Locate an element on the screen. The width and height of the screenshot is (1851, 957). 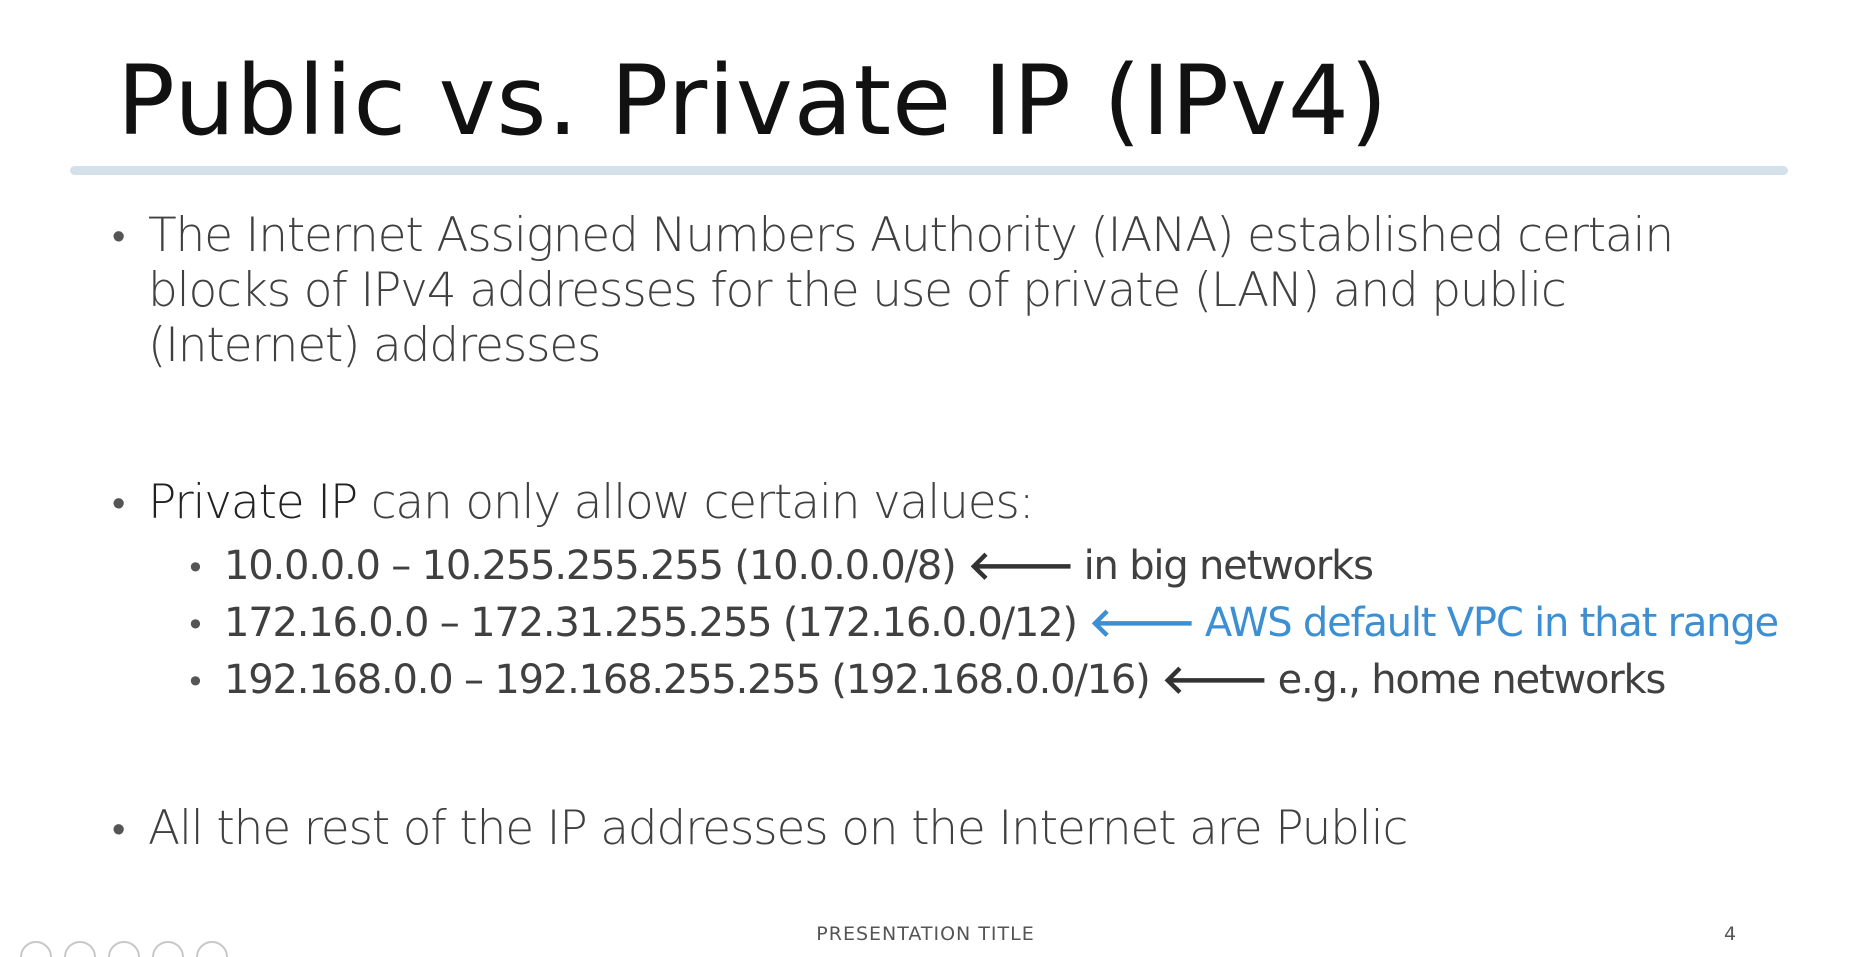
previous-slide-icon is located at coordinates (36, 949).